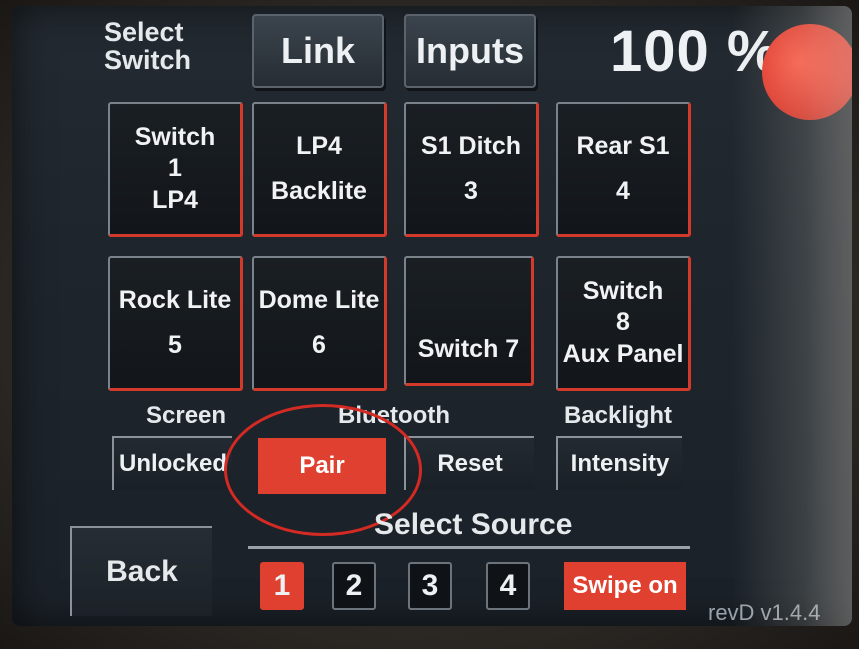 This screenshot has height=649, width=859. I want to click on select-source-title: Select Source, so click(473, 524).